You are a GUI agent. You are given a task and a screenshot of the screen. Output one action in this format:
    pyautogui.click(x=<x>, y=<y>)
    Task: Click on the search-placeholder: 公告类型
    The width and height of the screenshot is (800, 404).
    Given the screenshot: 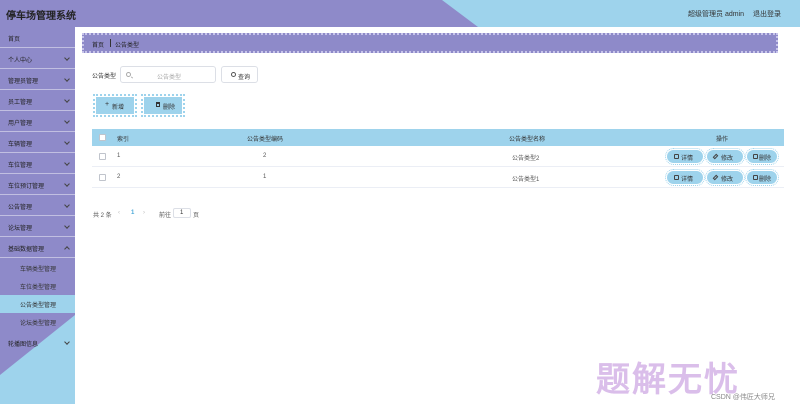 What is the action you would take?
    pyautogui.click(x=169, y=78)
    